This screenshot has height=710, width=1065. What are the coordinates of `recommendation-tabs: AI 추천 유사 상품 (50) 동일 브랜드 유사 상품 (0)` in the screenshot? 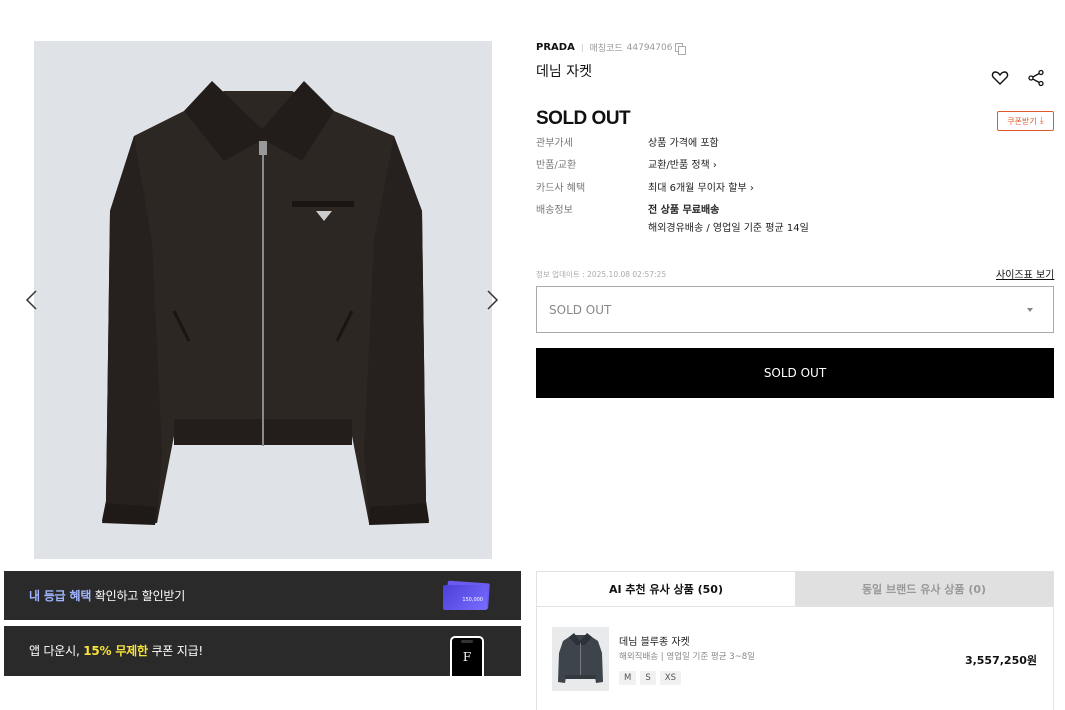 It's located at (795, 589).